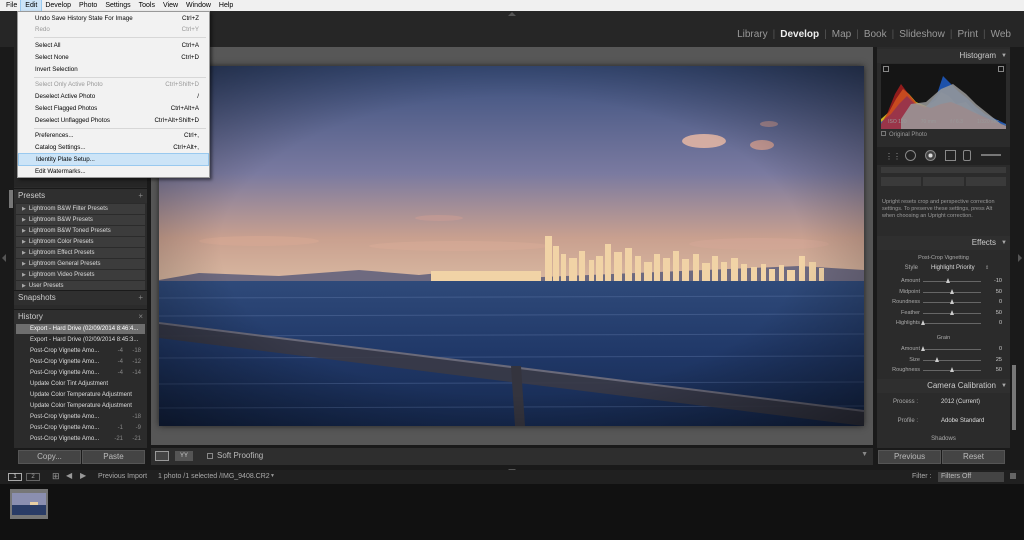 This screenshot has height=540, width=1024. What do you see at coordinates (117, 5) in the screenshot?
I see `menu-settings: Settings` at bounding box center [117, 5].